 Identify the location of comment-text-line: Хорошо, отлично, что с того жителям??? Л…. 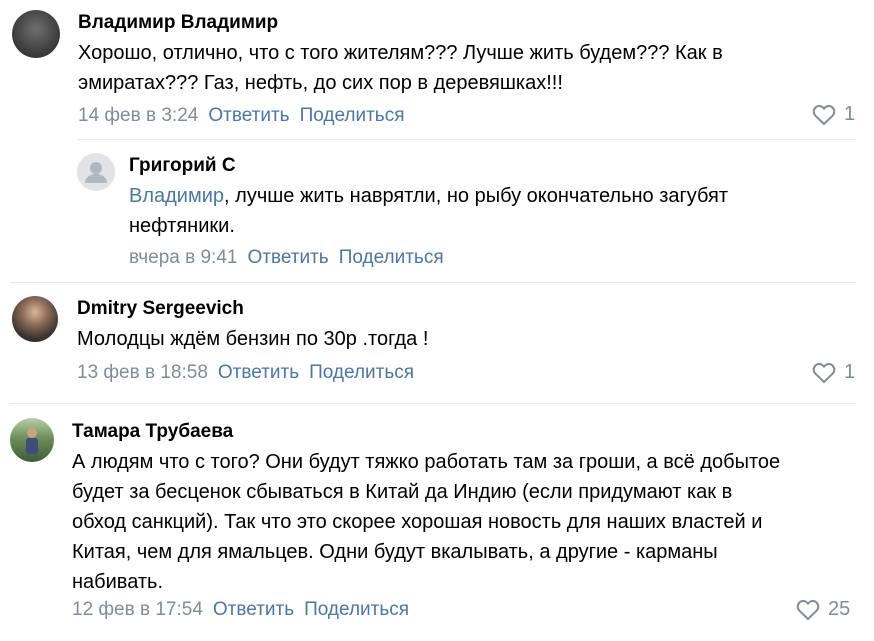
(400, 53).